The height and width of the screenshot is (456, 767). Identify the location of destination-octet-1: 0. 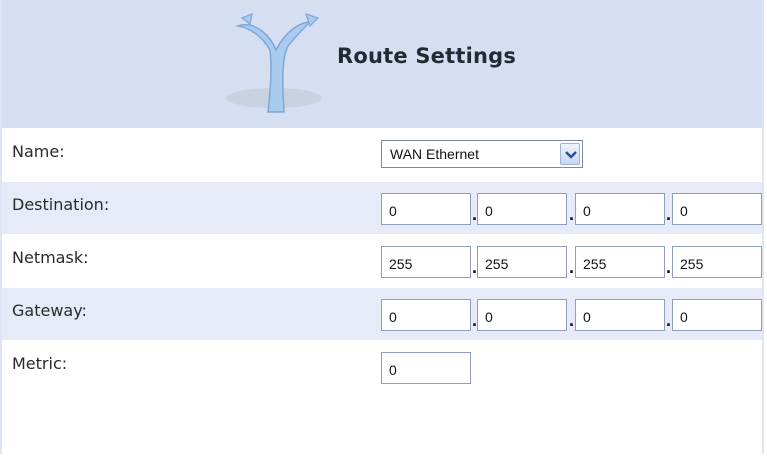
(426, 209).